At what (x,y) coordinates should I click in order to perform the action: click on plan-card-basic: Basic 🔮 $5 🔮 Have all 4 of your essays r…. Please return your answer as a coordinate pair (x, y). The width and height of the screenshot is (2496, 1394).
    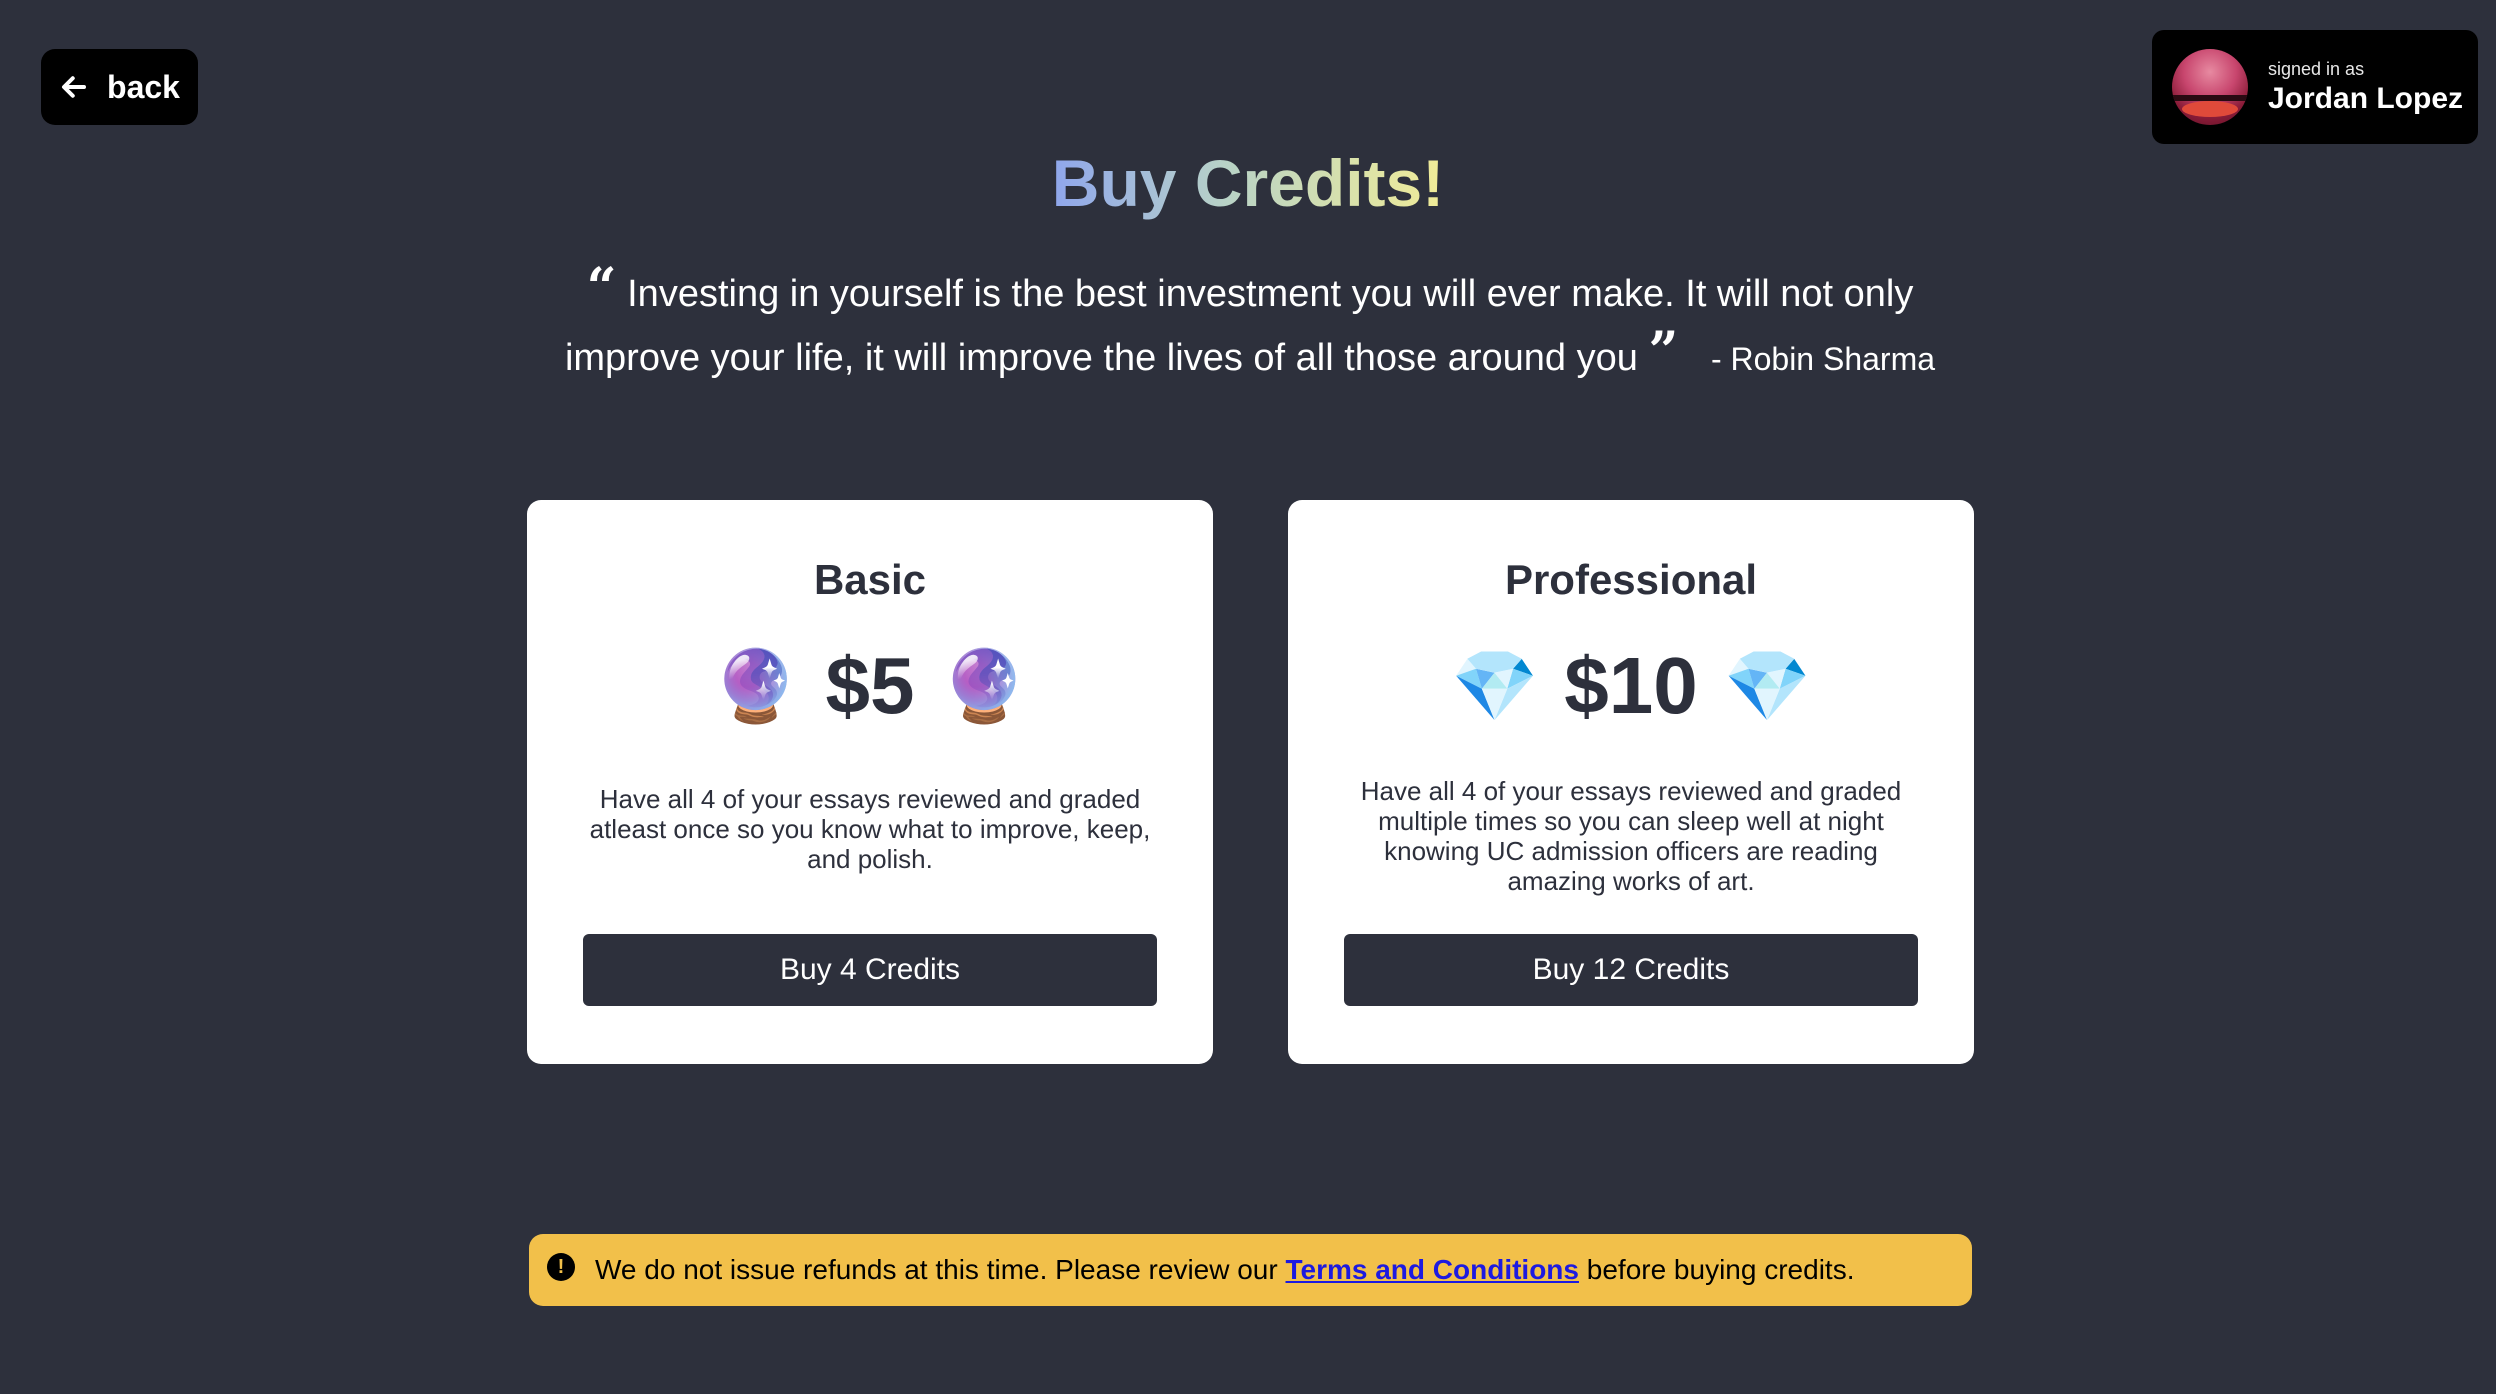
    Looking at the image, I should click on (870, 782).